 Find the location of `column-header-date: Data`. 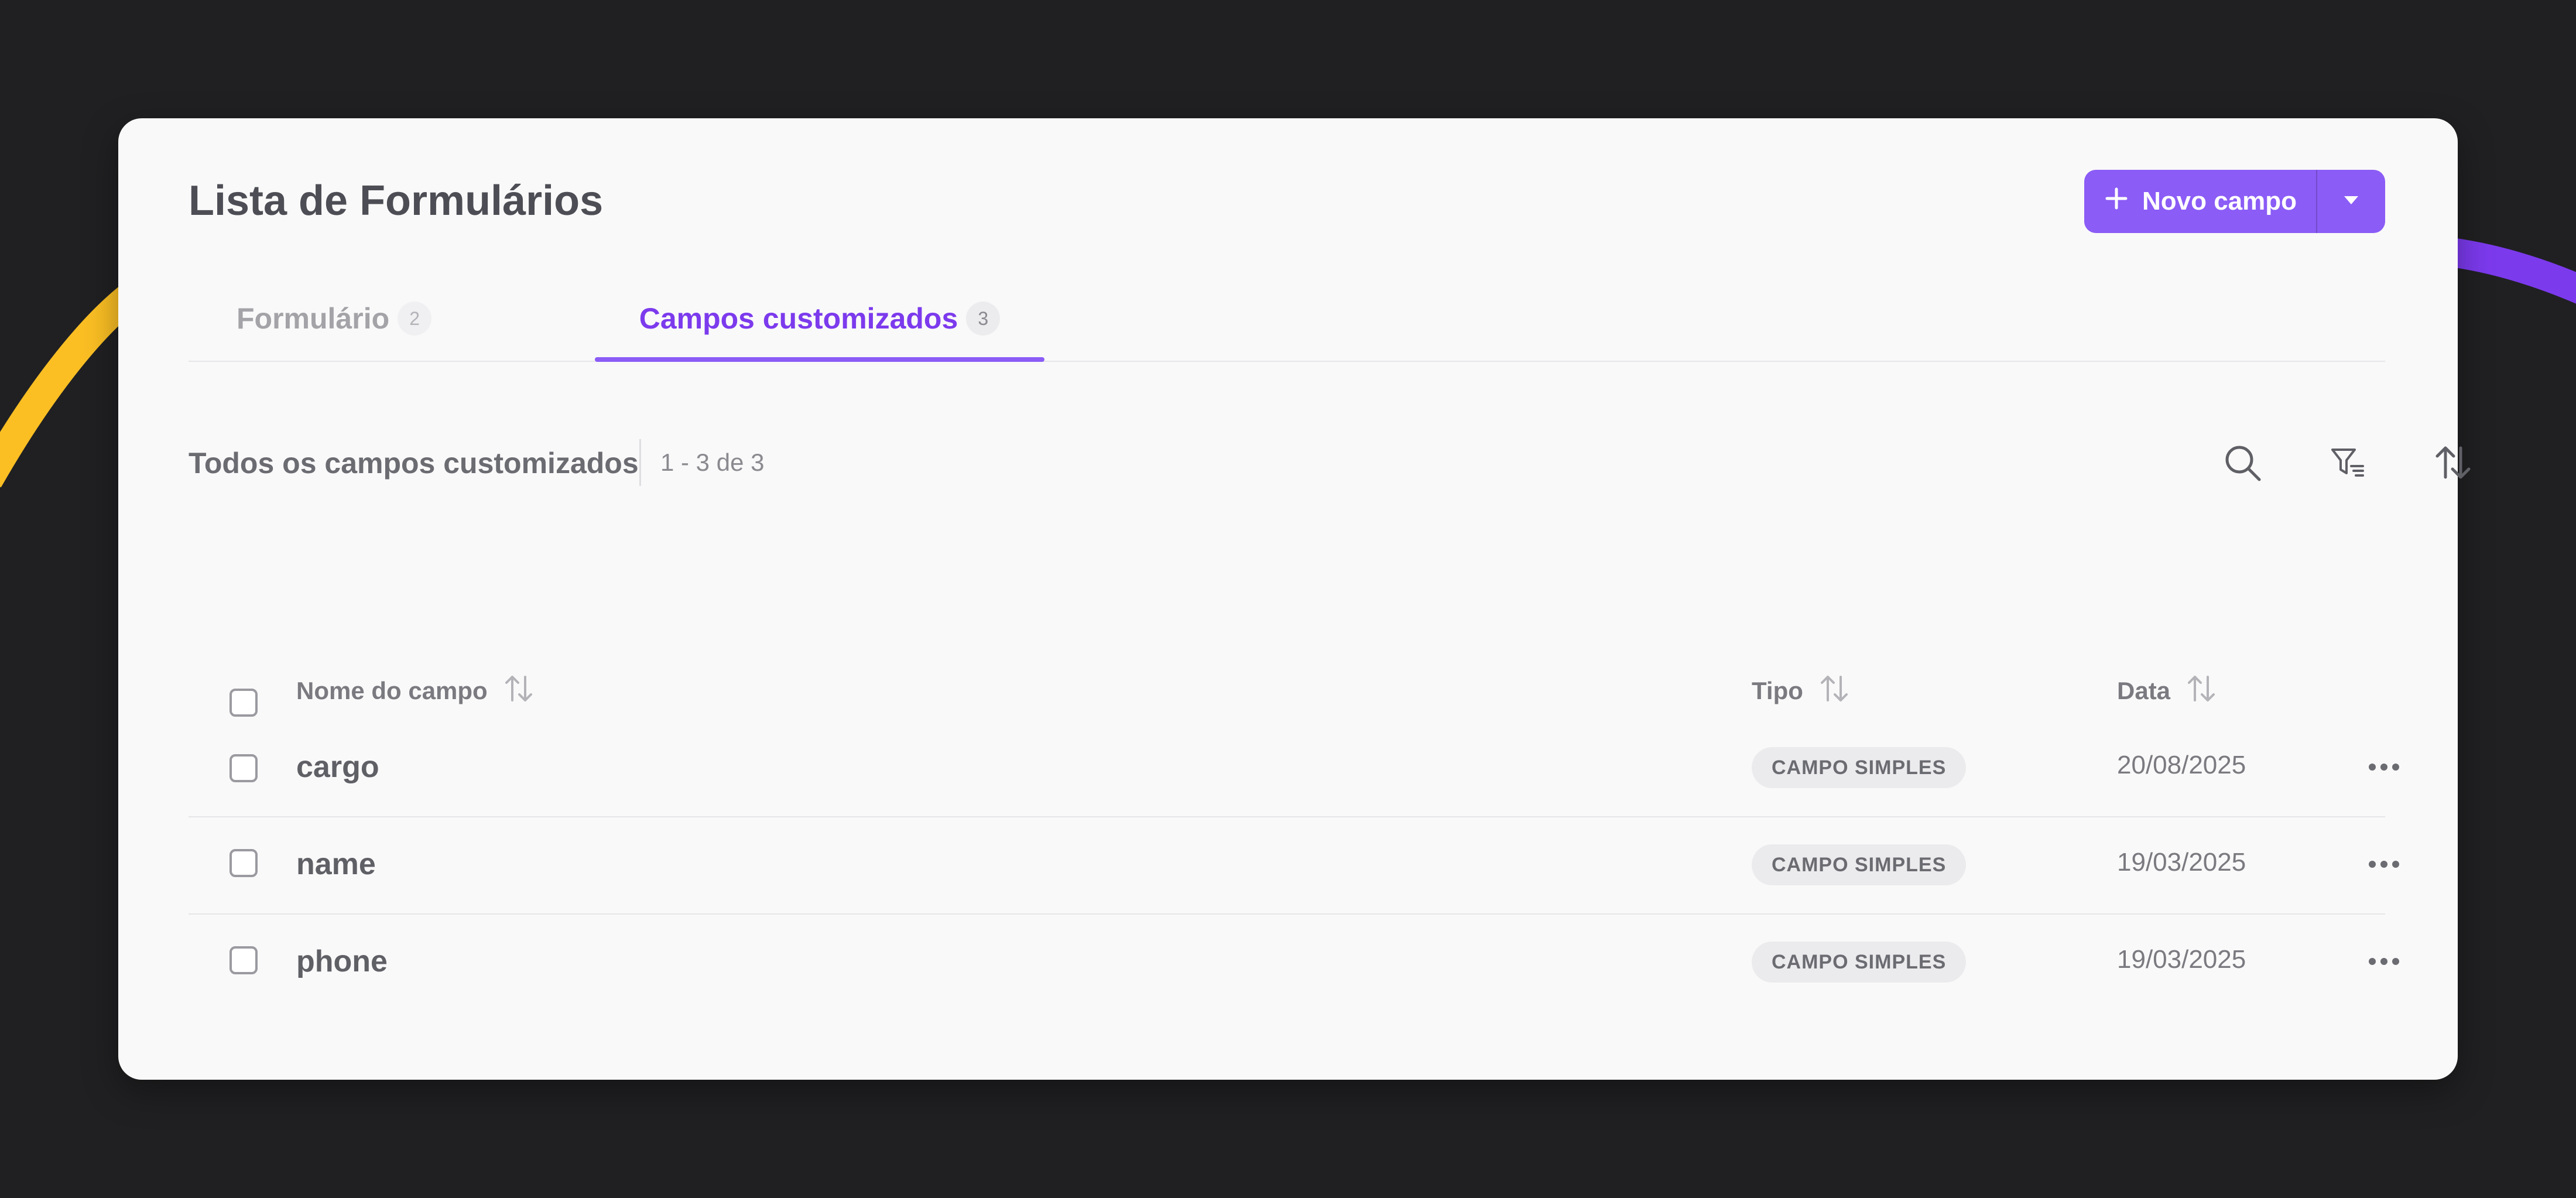

column-header-date: Data is located at coordinates (2167, 690).